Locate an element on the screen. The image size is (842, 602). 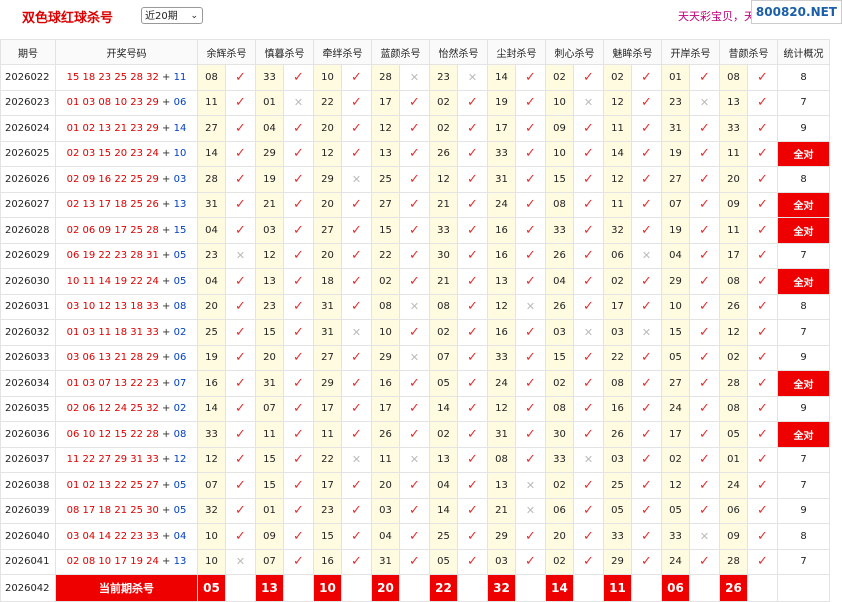
kill-number: 03 is located at coordinates (269, 230).